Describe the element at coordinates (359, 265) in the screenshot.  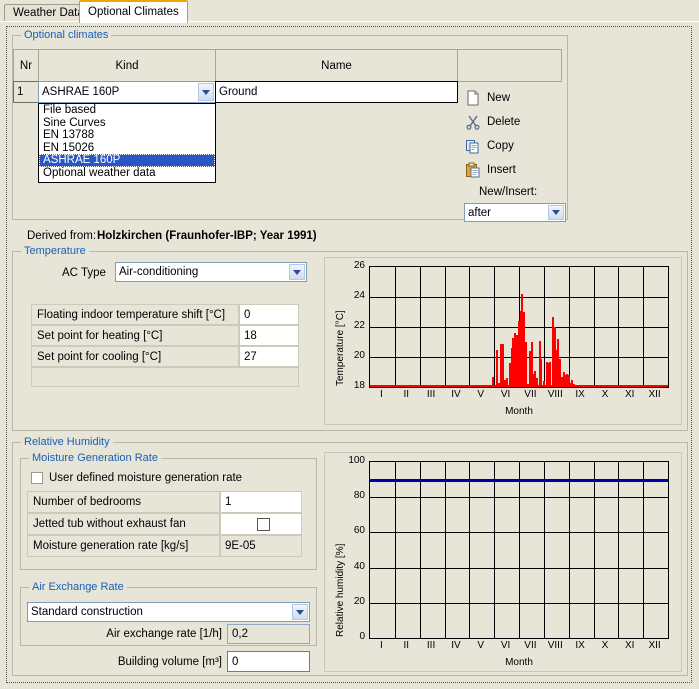
I see `chart-y-tick-label: 26` at that location.